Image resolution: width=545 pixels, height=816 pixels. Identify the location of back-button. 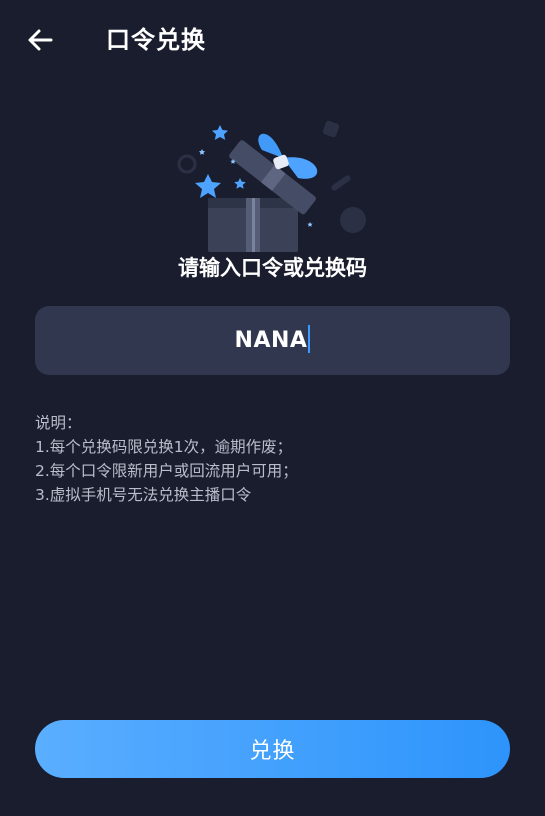
(40, 40).